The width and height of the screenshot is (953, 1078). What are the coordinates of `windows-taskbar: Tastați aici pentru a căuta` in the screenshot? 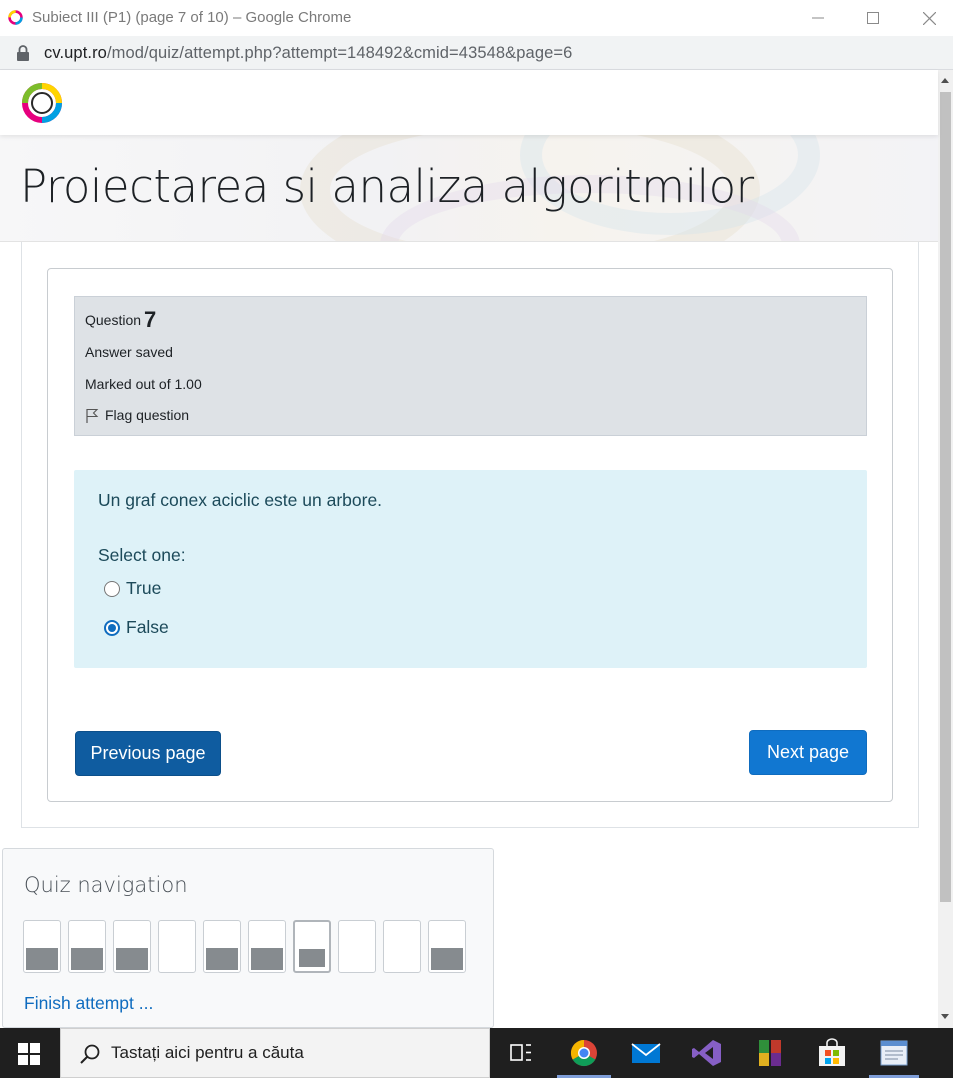 It's located at (476, 1053).